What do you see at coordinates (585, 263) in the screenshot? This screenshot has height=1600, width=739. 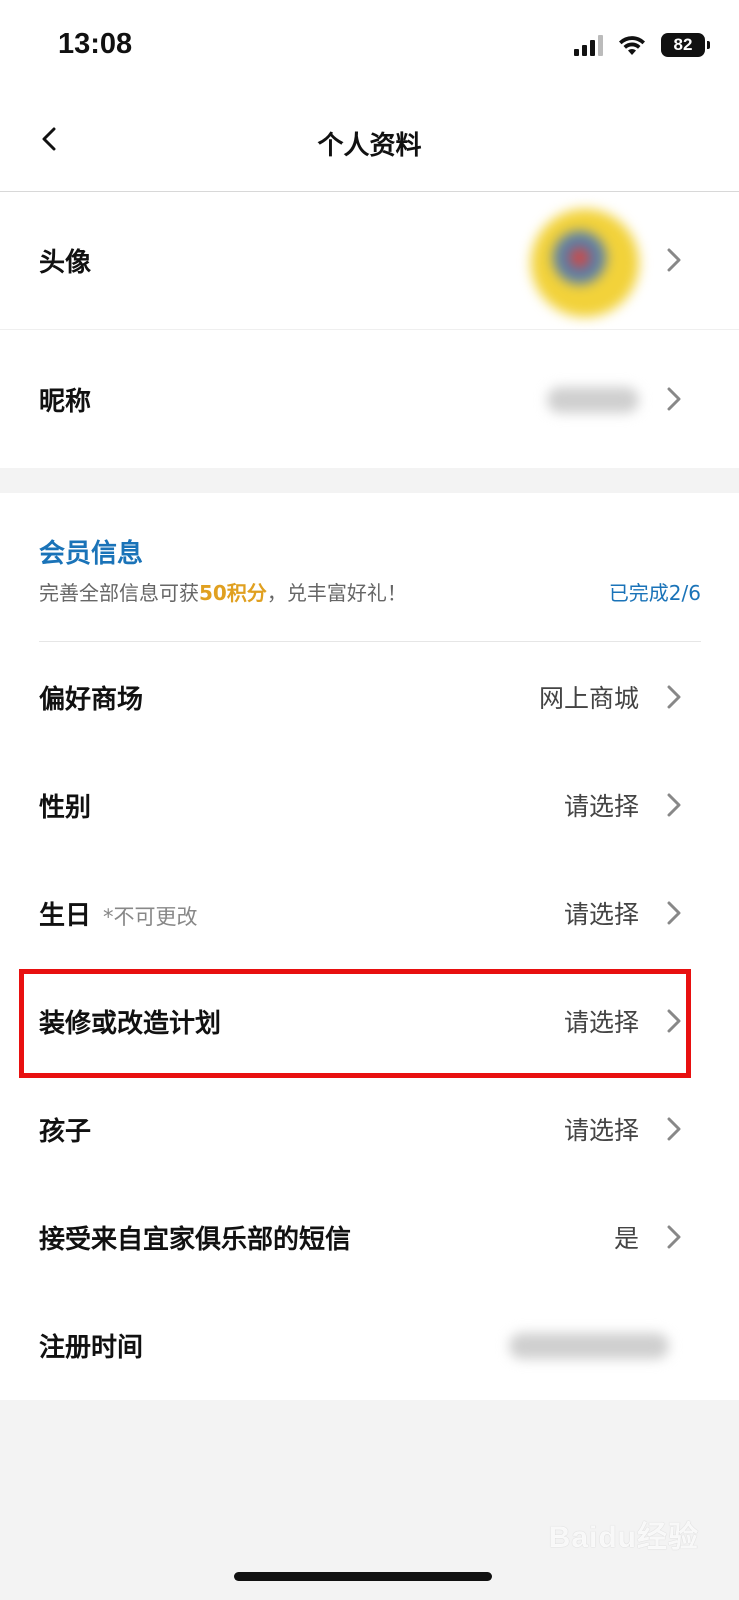 I see `avatar` at bounding box center [585, 263].